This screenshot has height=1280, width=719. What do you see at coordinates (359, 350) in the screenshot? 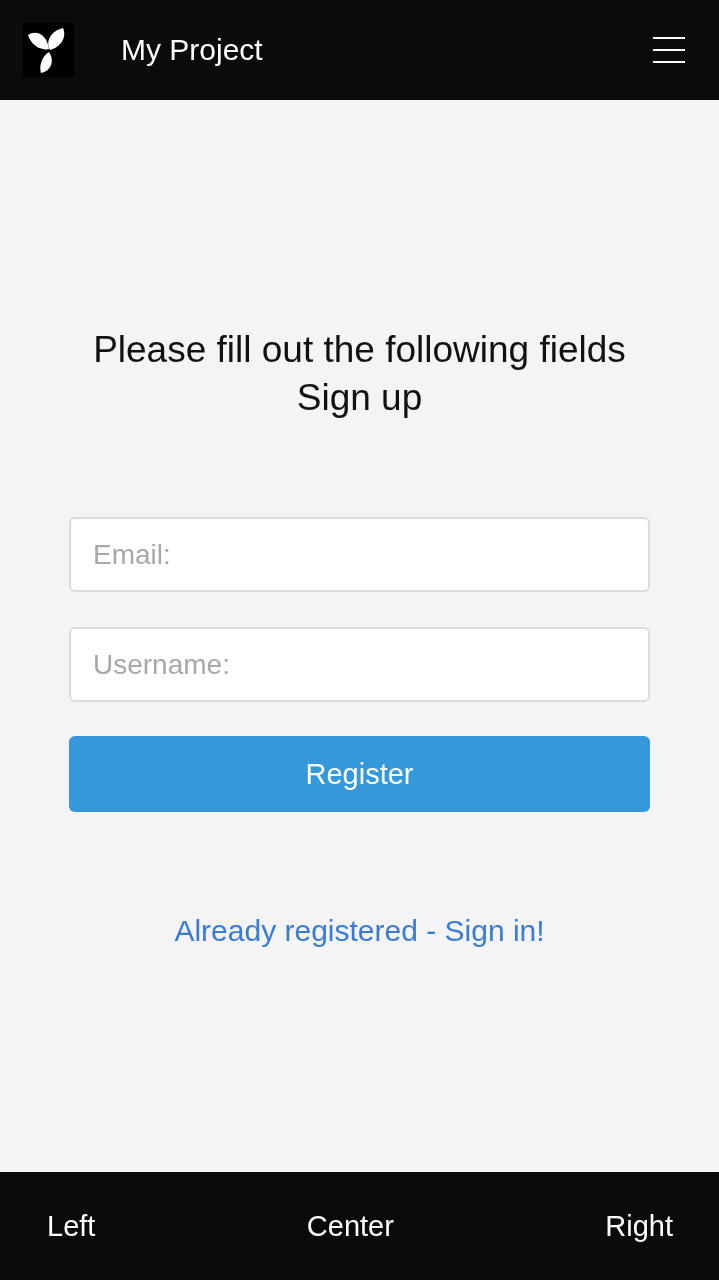
I see `form-heading: Please fill out the following fields` at bounding box center [359, 350].